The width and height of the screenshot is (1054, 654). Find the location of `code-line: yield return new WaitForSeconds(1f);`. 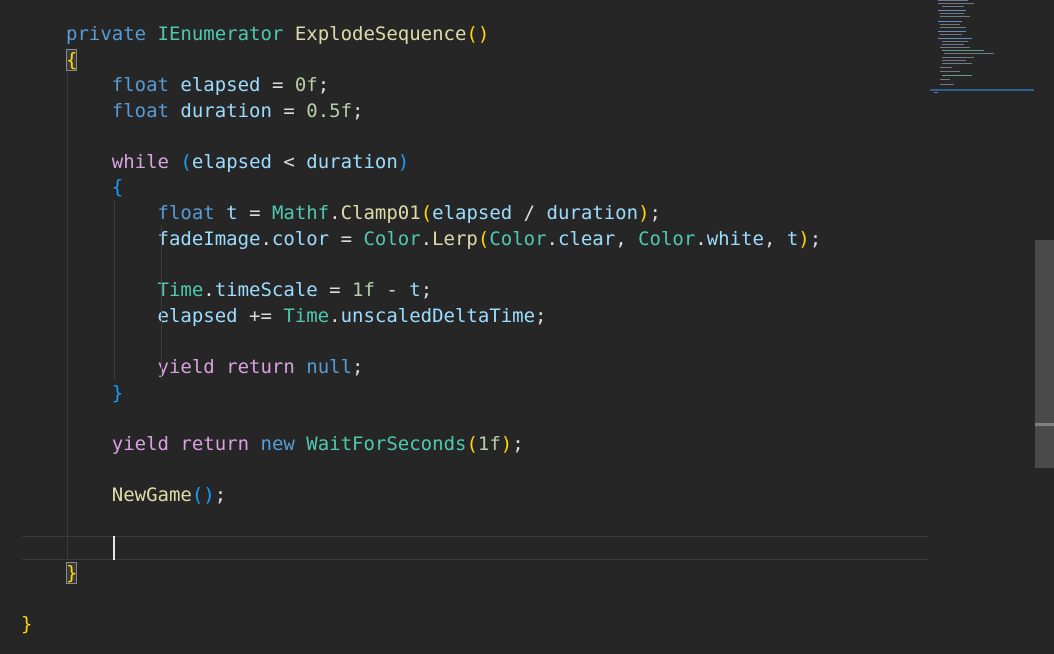

code-line: yield return new WaitForSeconds(1f); is located at coordinates (295, 444).